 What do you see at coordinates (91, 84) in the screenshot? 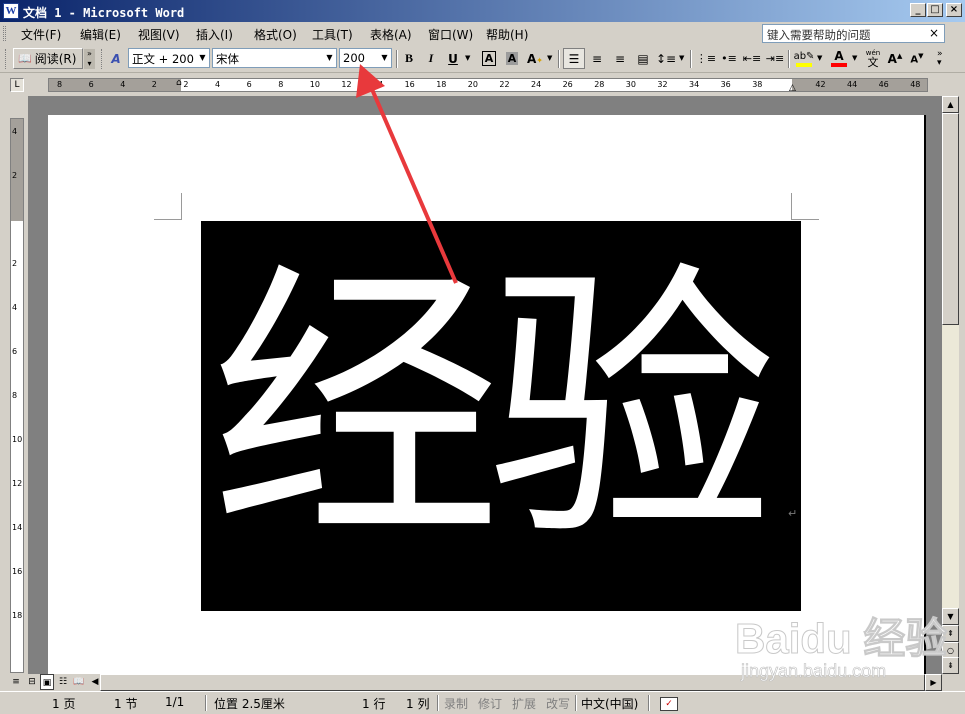
I see `ruler-number: 6` at bounding box center [91, 84].